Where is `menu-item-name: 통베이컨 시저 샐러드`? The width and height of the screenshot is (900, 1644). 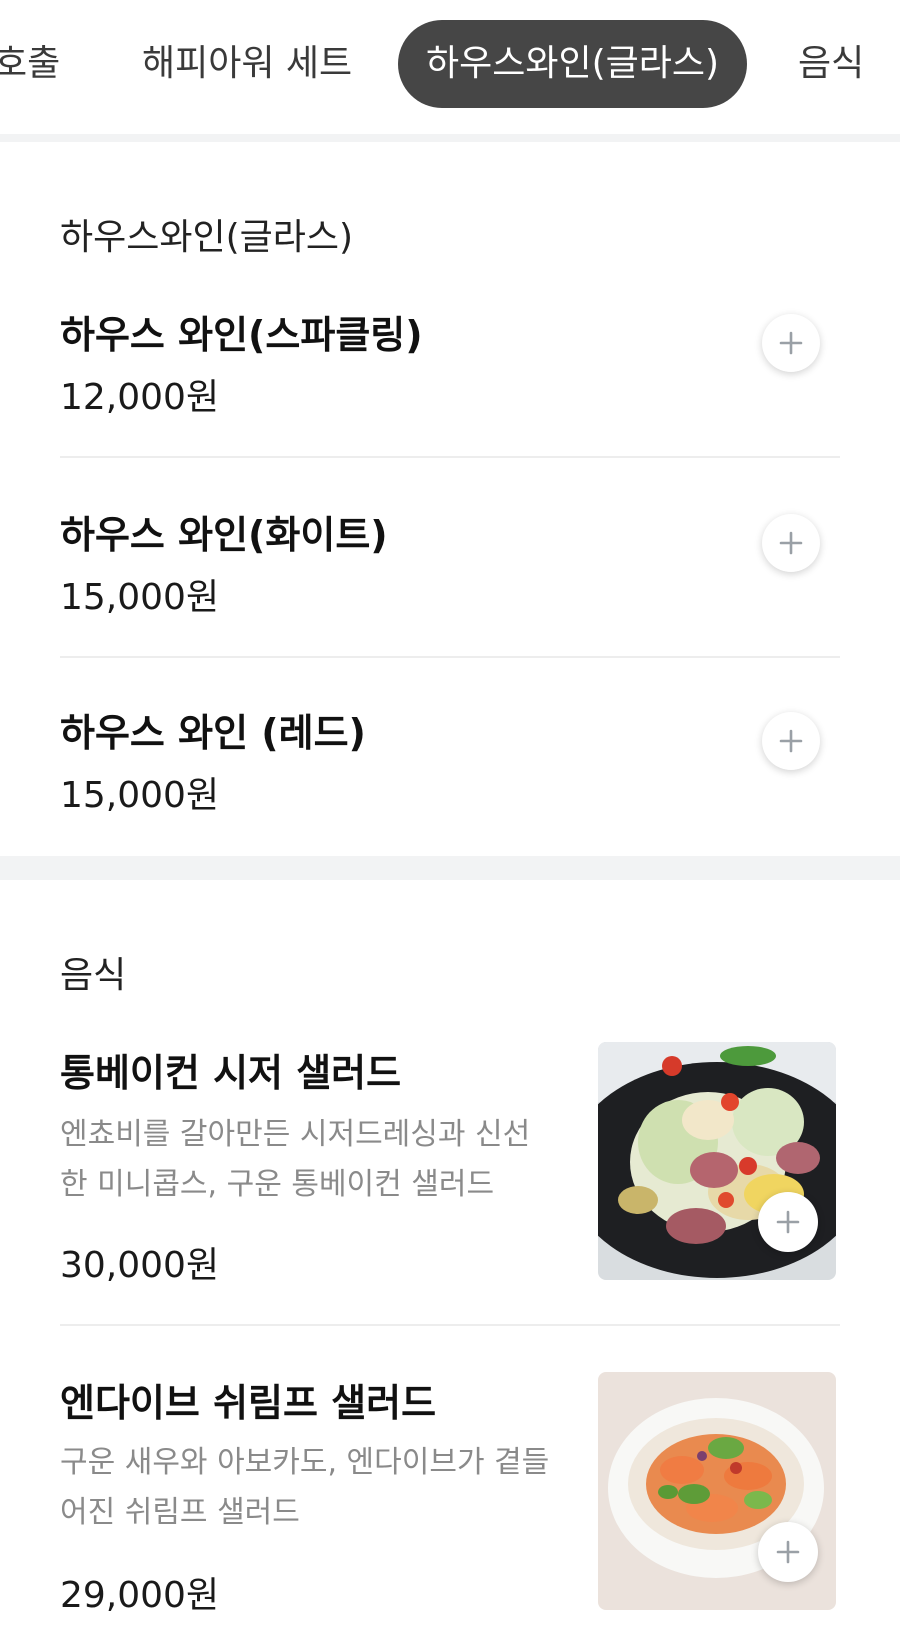 menu-item-name: 통베이컨 시저 샐러드 is located at coordinates (230, 1069).